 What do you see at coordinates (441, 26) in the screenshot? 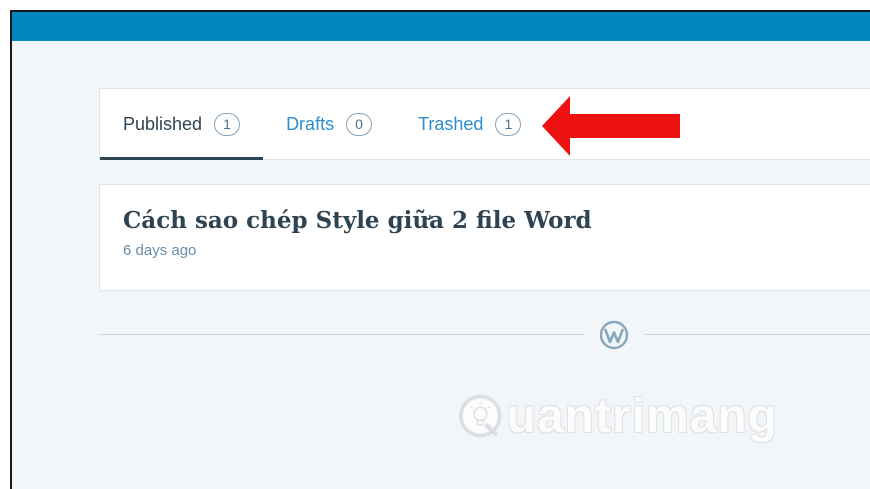
I see `masterbar` at bounding box center [441, 26].